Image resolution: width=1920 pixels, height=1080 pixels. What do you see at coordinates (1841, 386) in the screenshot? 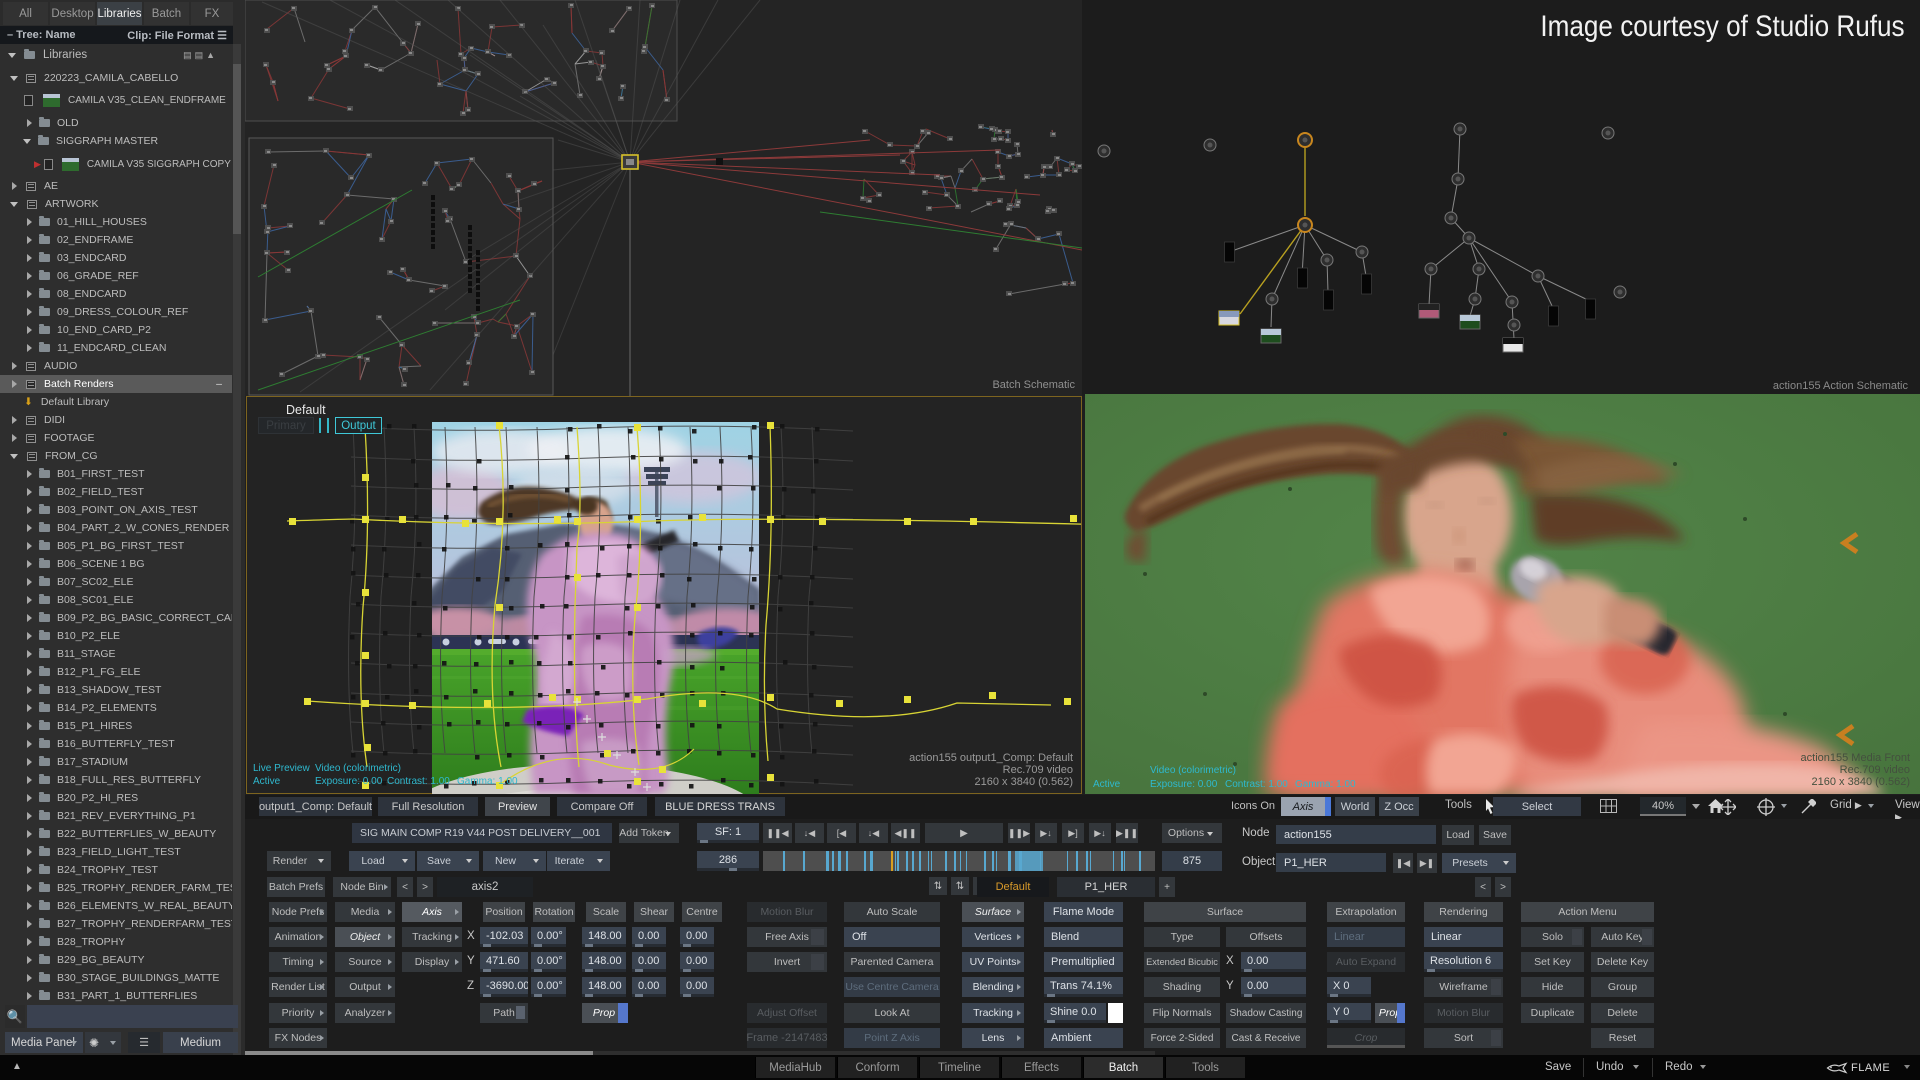
I see `svg-text: action155 Action Schematic` at bounding box center [1841, 386].